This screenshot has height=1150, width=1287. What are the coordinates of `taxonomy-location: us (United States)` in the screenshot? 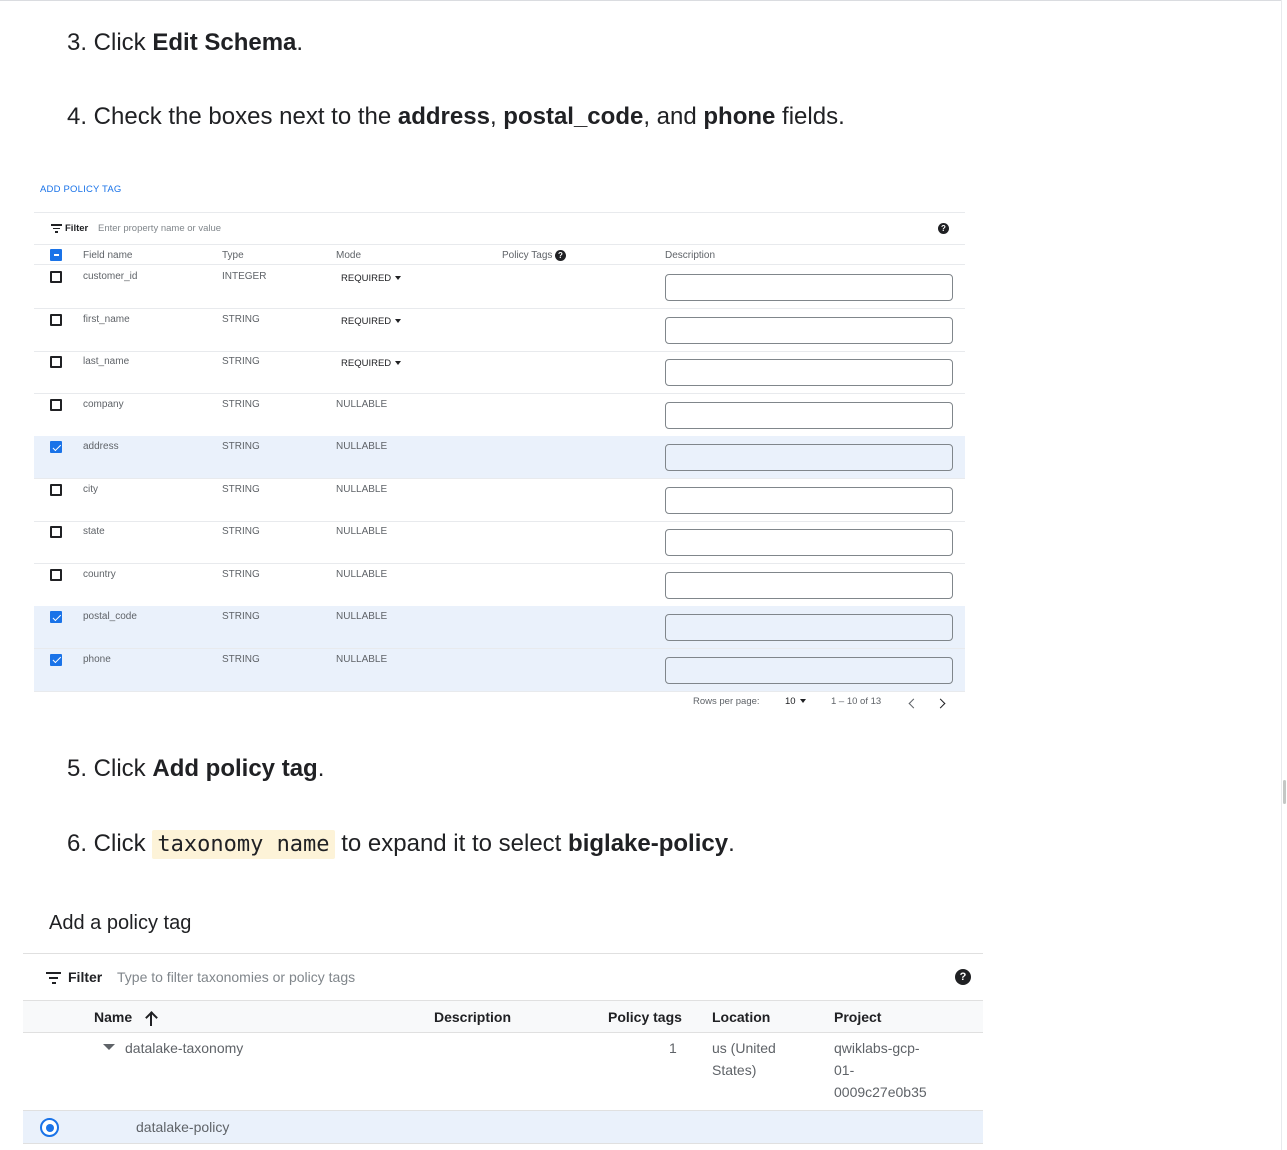 It's located at (744, 1059).